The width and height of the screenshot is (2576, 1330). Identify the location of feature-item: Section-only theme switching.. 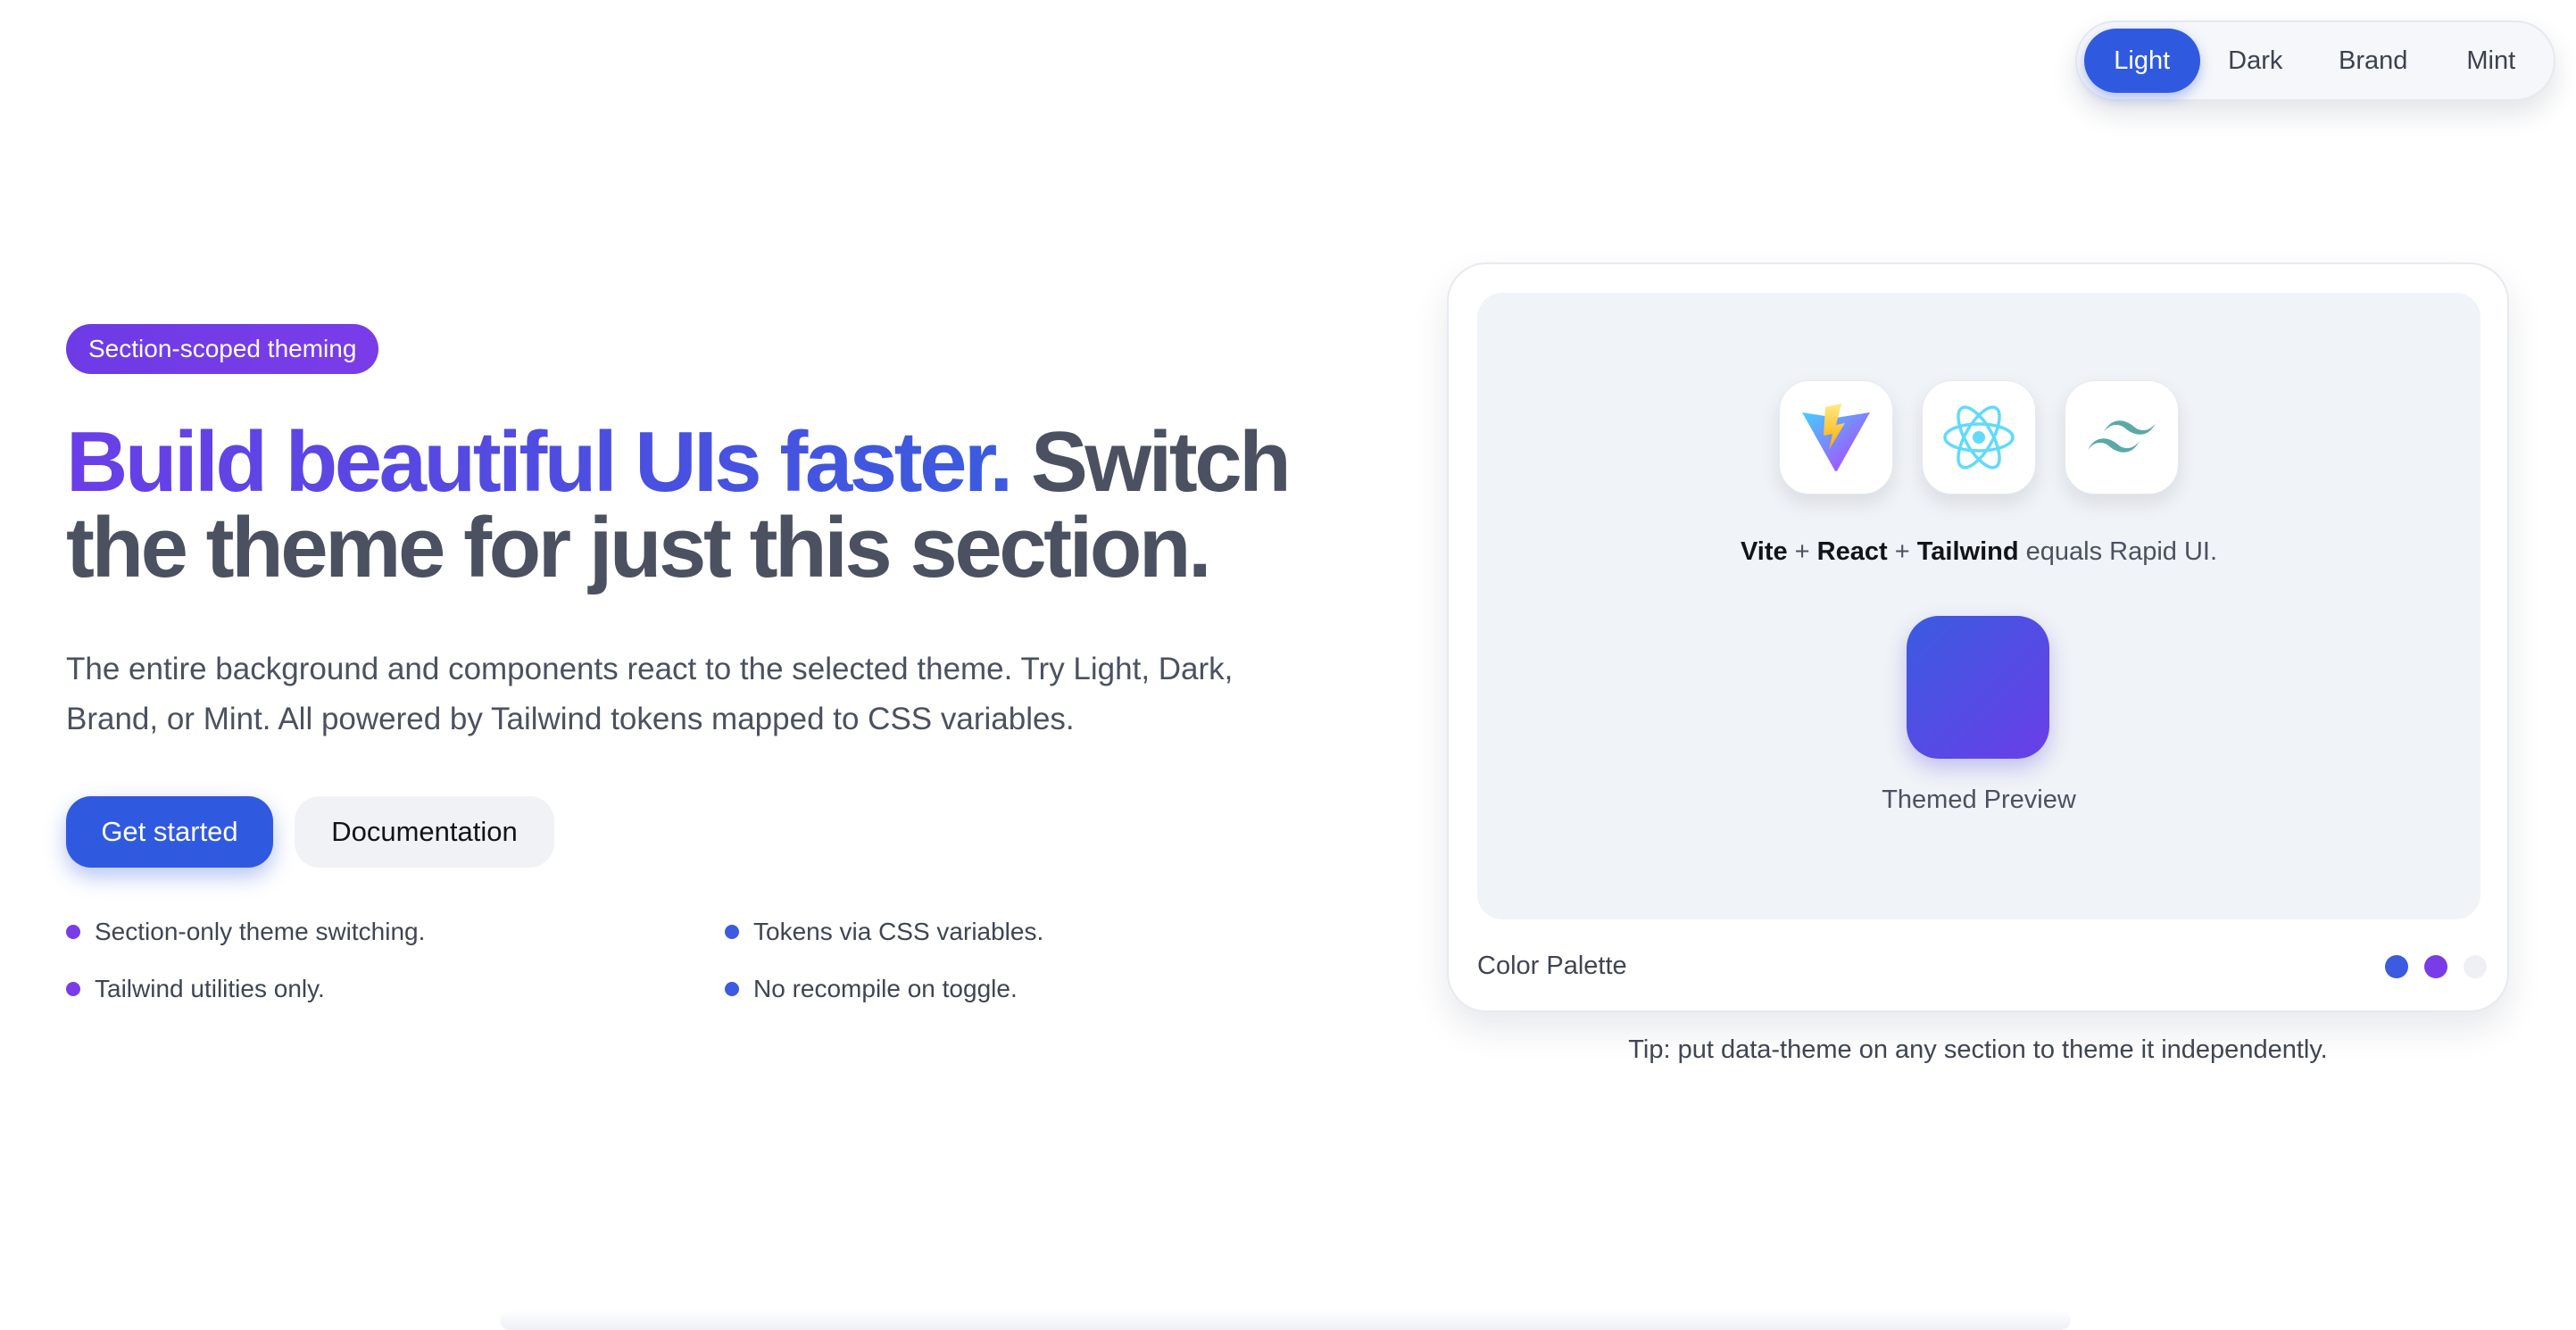
(245, 932).